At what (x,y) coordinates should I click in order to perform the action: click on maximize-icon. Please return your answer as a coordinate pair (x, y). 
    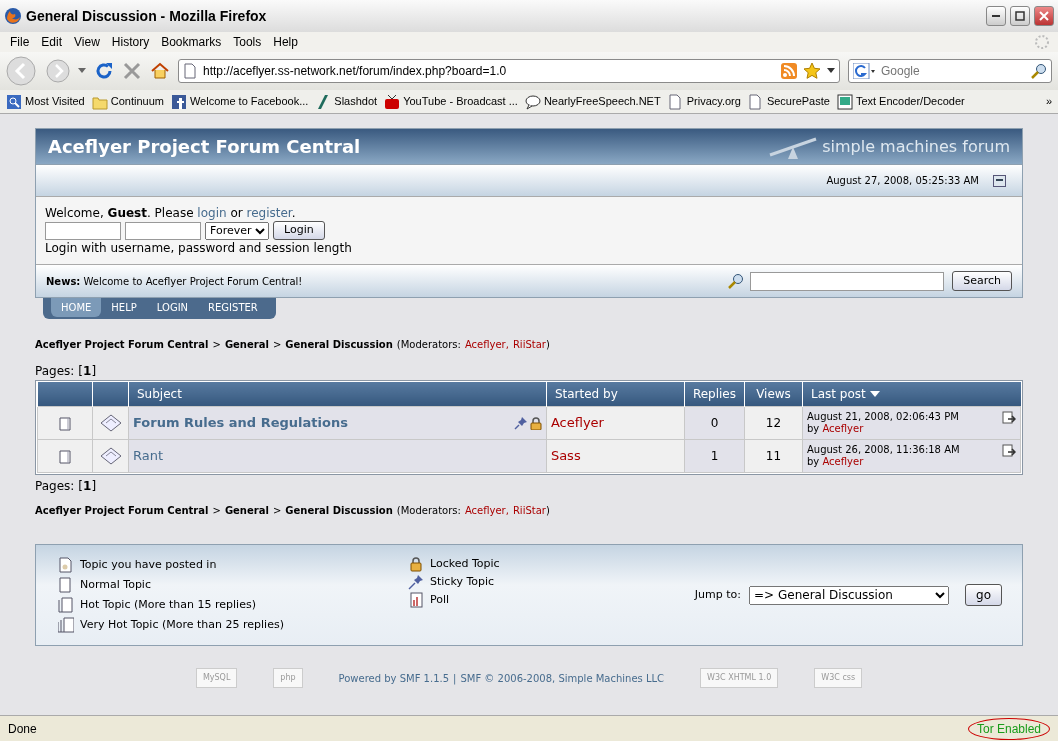
    Looking at the image, I should click on (1020, 16).